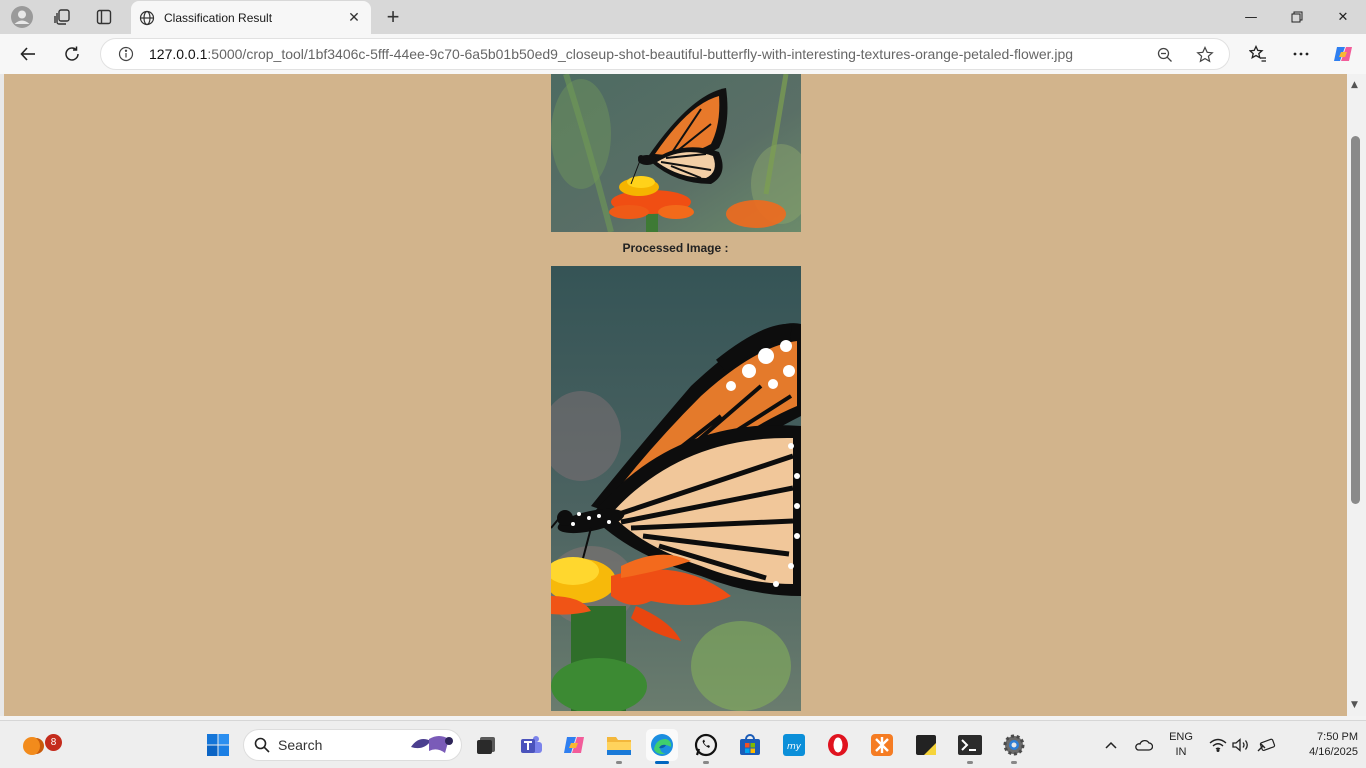 The width and height of the screenshot is (1366, 768). I want to click on terminal-icon, so click(970, 746).